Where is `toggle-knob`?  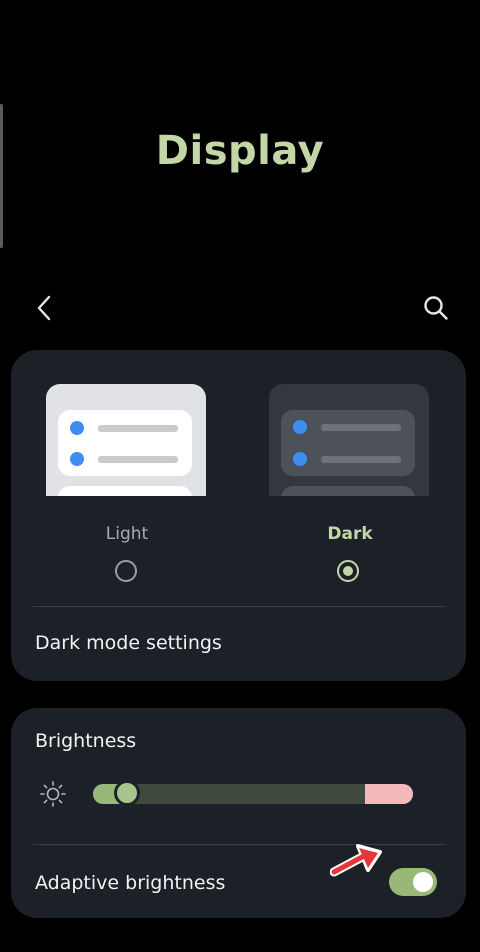
toggle-knob is located at coordinates (423, 882).